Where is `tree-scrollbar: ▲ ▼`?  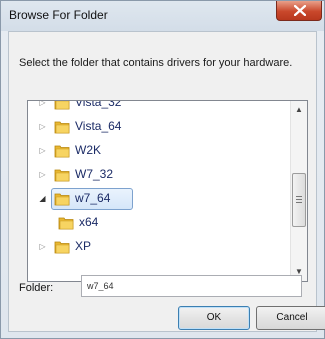 tree-scrollbar: ▲ ▼ is located at coordinates (298, 191).